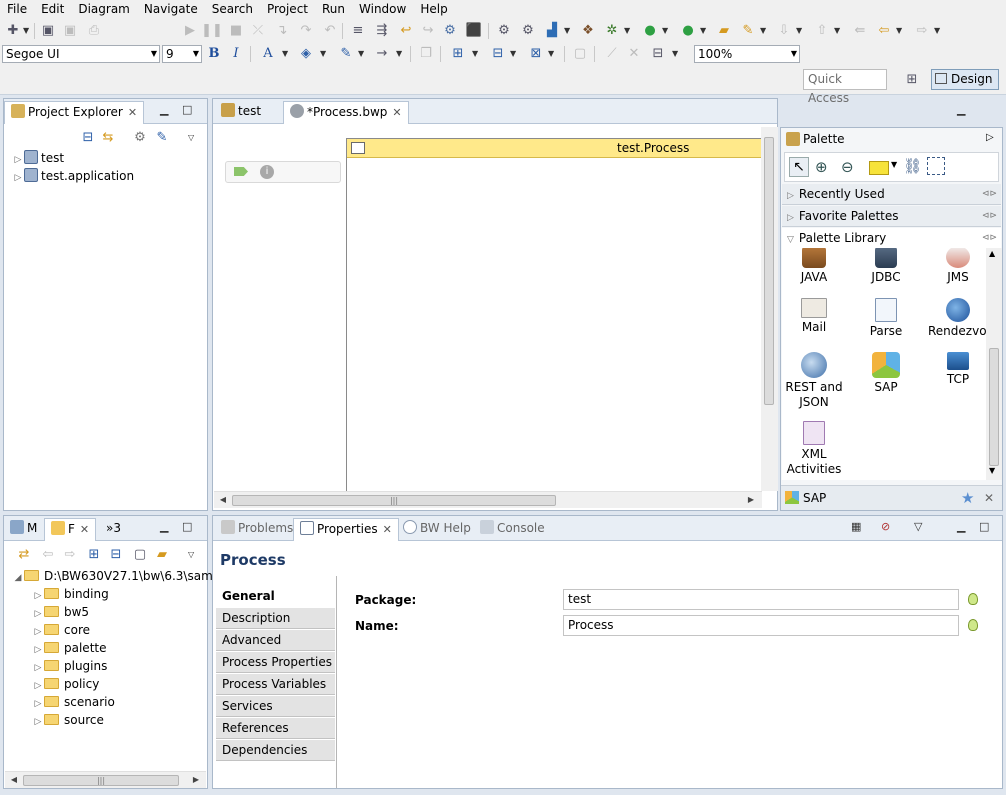  What do you see at coordinates (61, 630) in the screenshot?
I see `tree-item-folder: ▷ core` at bounding box center [61, 630].